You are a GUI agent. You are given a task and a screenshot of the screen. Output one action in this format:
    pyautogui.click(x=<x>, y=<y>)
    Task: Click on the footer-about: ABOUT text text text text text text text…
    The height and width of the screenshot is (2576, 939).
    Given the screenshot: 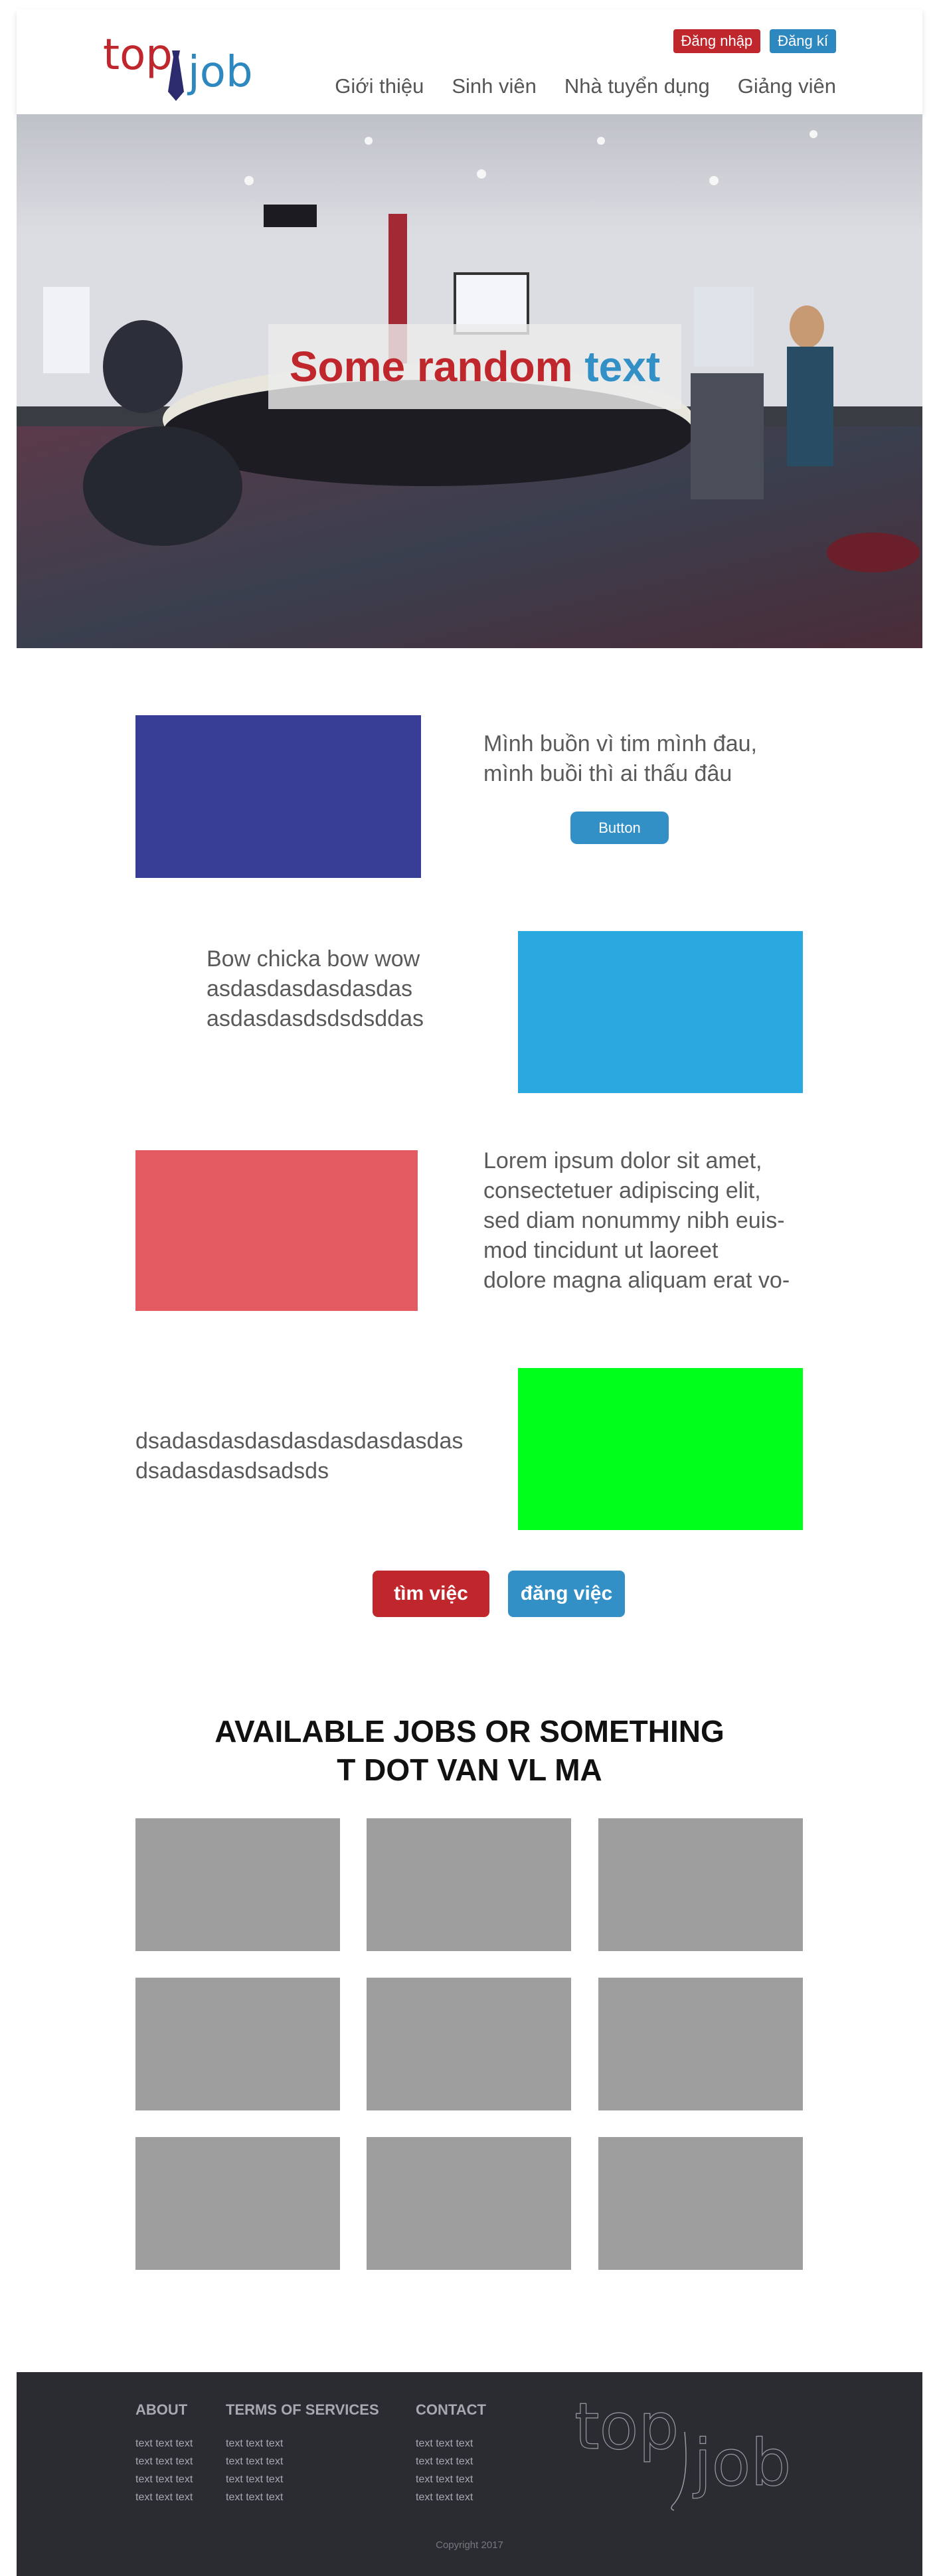 What is the action you would take?
    pyautogui.click(x=164, y=2453)
    